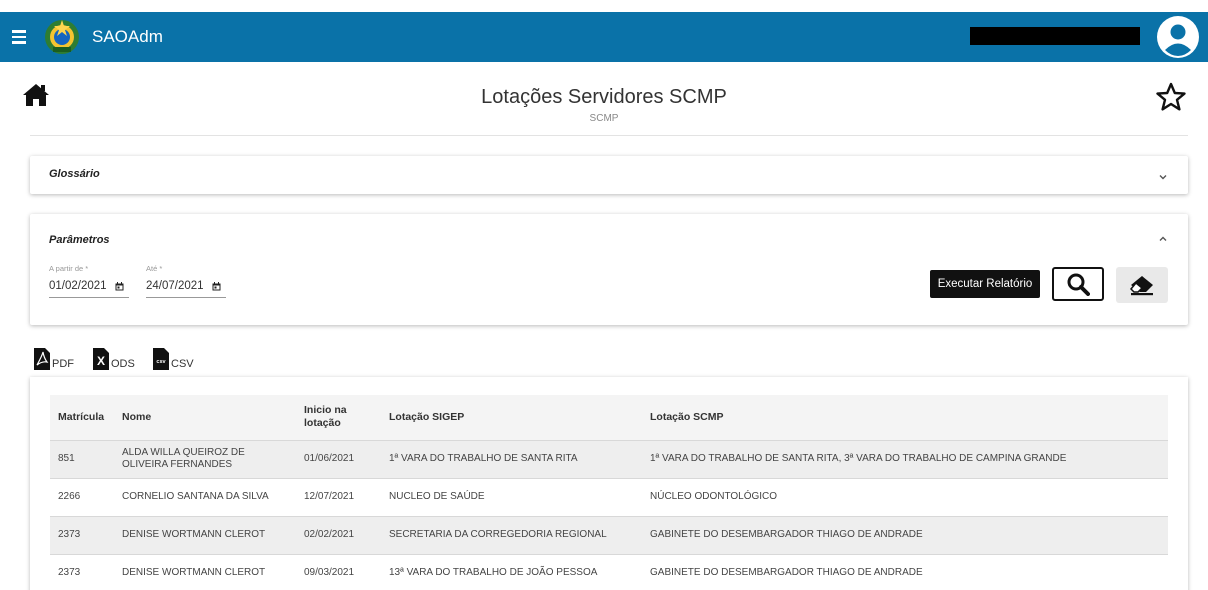 This screenshot has width=1208, height=590. I want to click on svg-text: X, so click(101, 361).